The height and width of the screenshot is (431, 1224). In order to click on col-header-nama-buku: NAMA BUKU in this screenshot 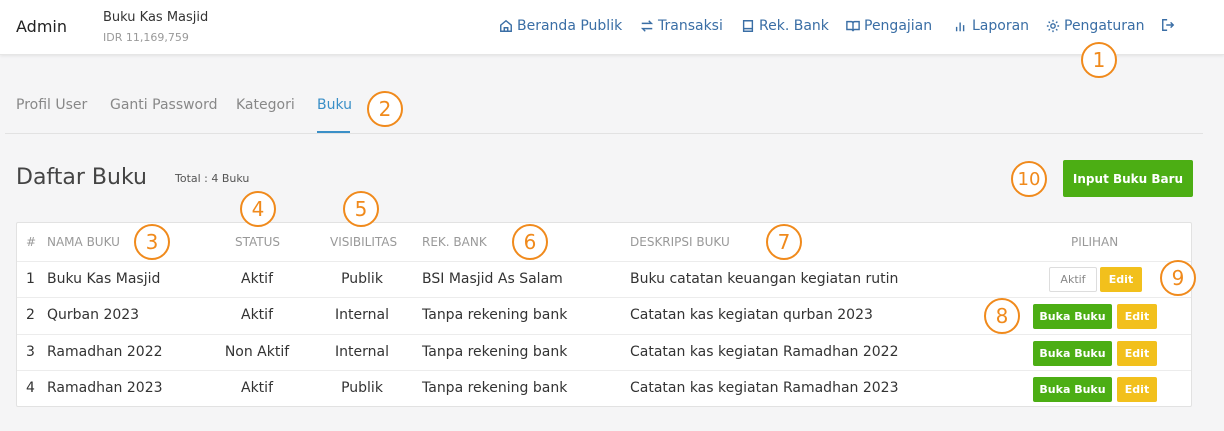, I will do `click(83, 242)`.